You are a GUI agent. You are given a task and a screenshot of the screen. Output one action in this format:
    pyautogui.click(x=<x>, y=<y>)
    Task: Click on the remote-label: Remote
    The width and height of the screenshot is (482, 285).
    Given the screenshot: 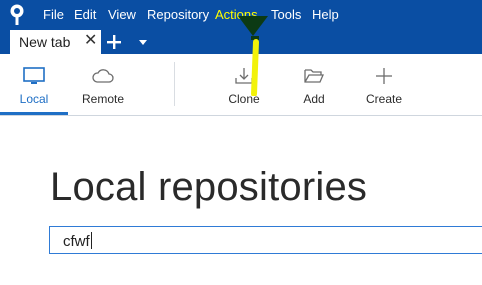 What is the action you would take?
    pyautogui.click(x=103, y=99)
    